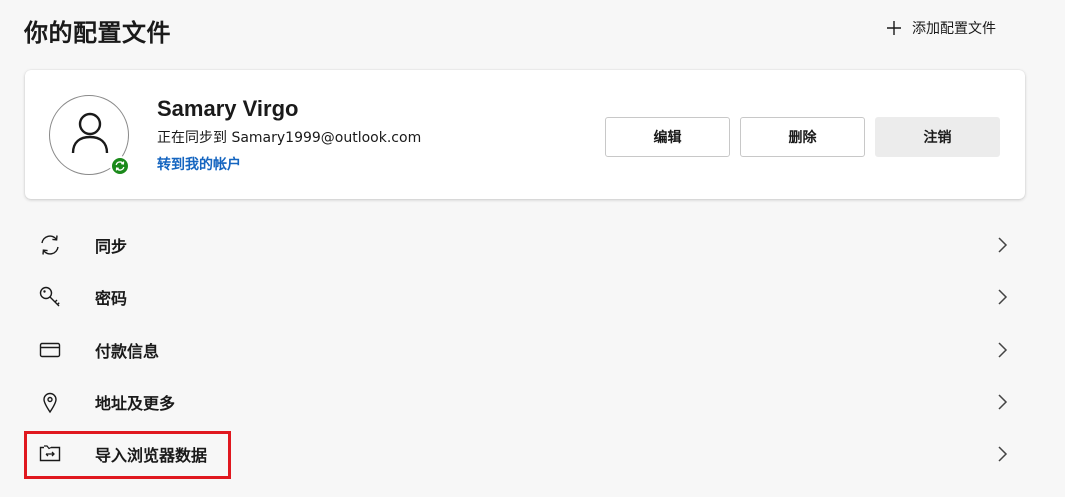 The image size is (1065, 497). What do you see at coordinates (199, 164) in the screenshot?
I see `manage-account-link: 转到我的帐户` at bounding box center [199, 164].